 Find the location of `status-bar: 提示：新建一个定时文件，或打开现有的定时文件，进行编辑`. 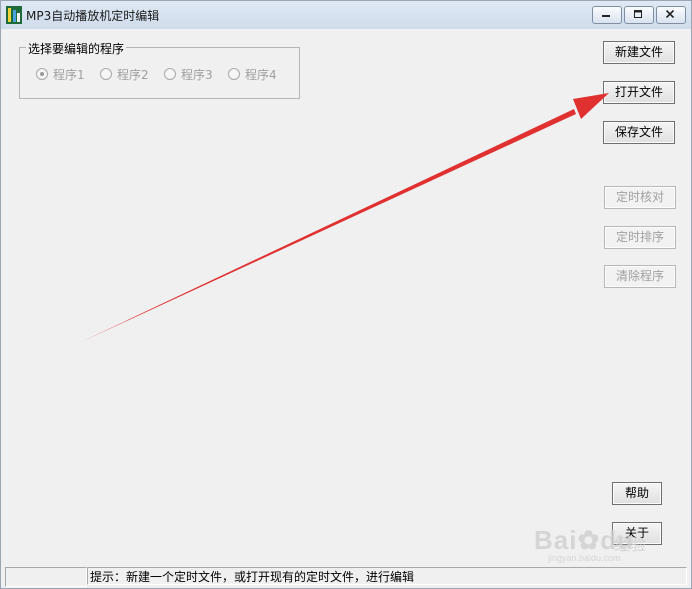

status-bar: 提示：新建一个定时文件，或打开现有的定时文件，进行编辑 is located at coordinates (346, 577).